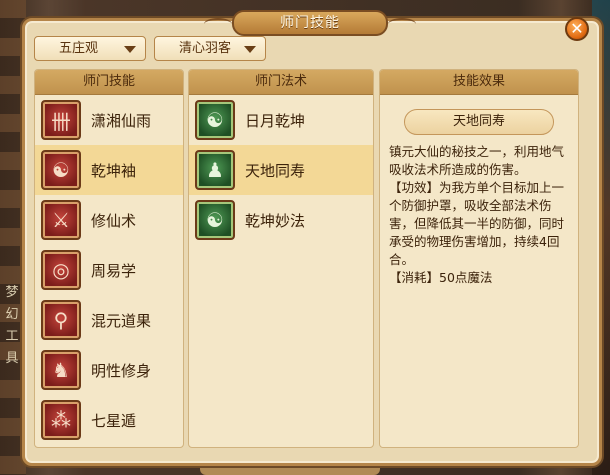  I want to click on scroll-icon: 卌, so click(61, 120).